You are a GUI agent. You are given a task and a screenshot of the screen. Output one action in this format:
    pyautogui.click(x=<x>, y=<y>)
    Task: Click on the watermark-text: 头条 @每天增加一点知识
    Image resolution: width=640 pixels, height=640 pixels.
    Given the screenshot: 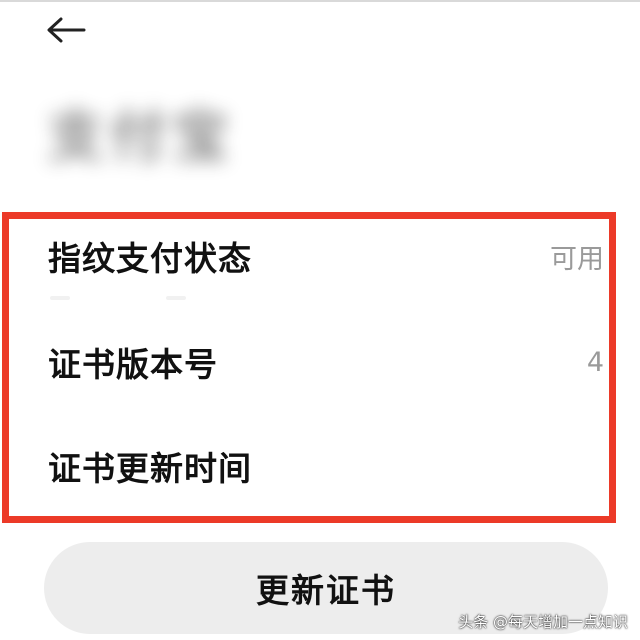 What is the action you would take?
    pyautogui.click(x=543, y=622)
    